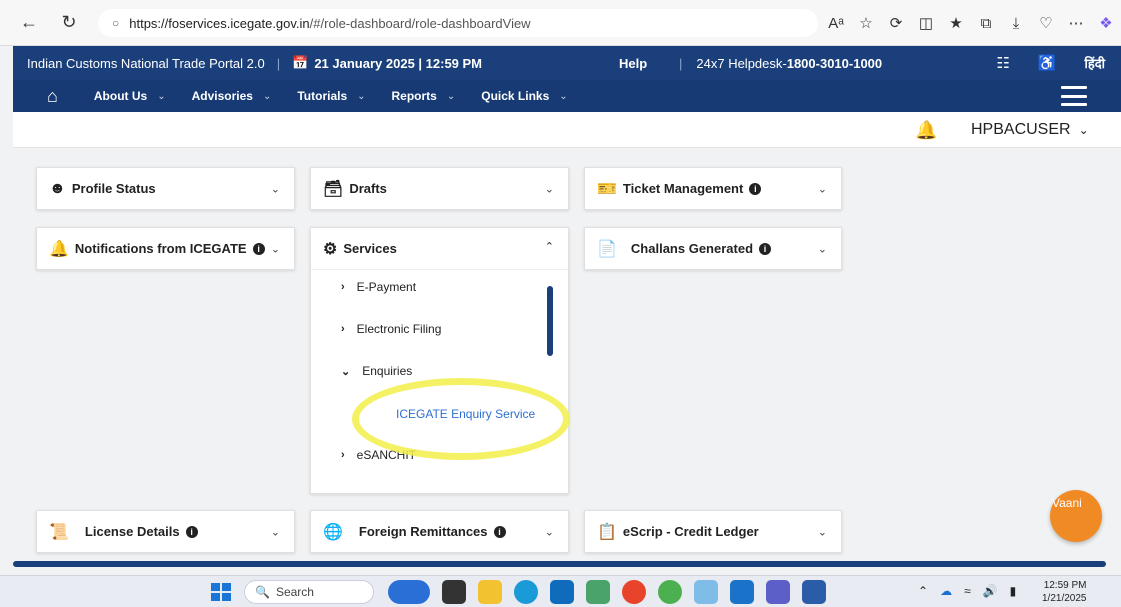  What do you see at coordinates (424, 96) in the screenshot?
I see `nav-reports: Reports ⌄` at bounding box center [424, 96].